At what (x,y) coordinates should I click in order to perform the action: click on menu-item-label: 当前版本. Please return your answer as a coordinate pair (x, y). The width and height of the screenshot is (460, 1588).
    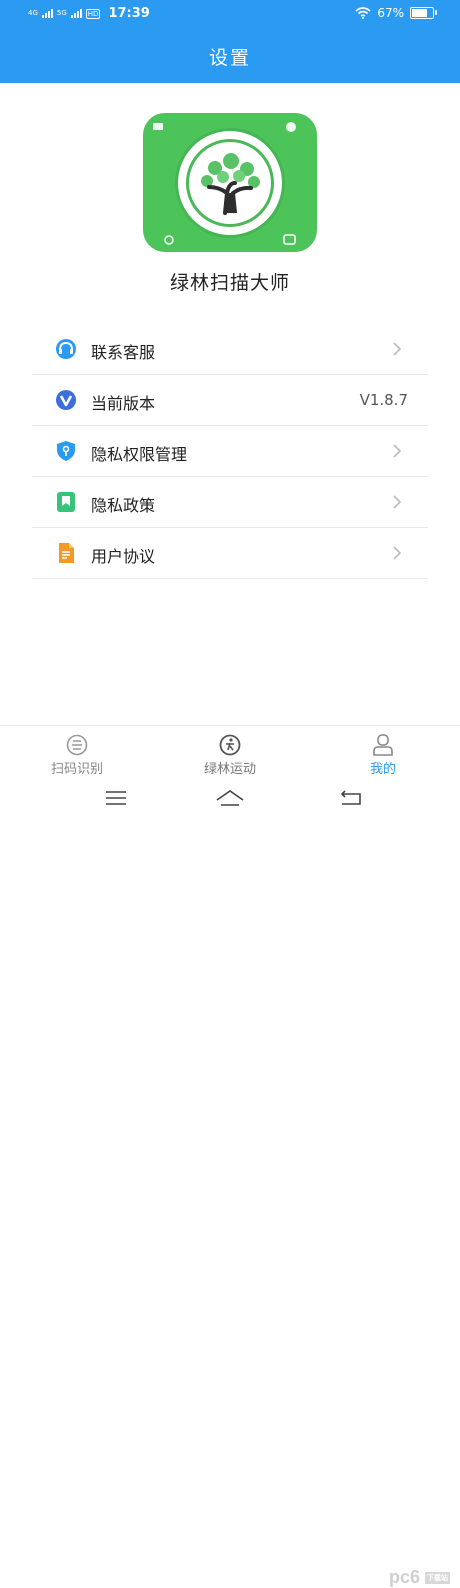
    Looking at the image, I should click on (123, 403).